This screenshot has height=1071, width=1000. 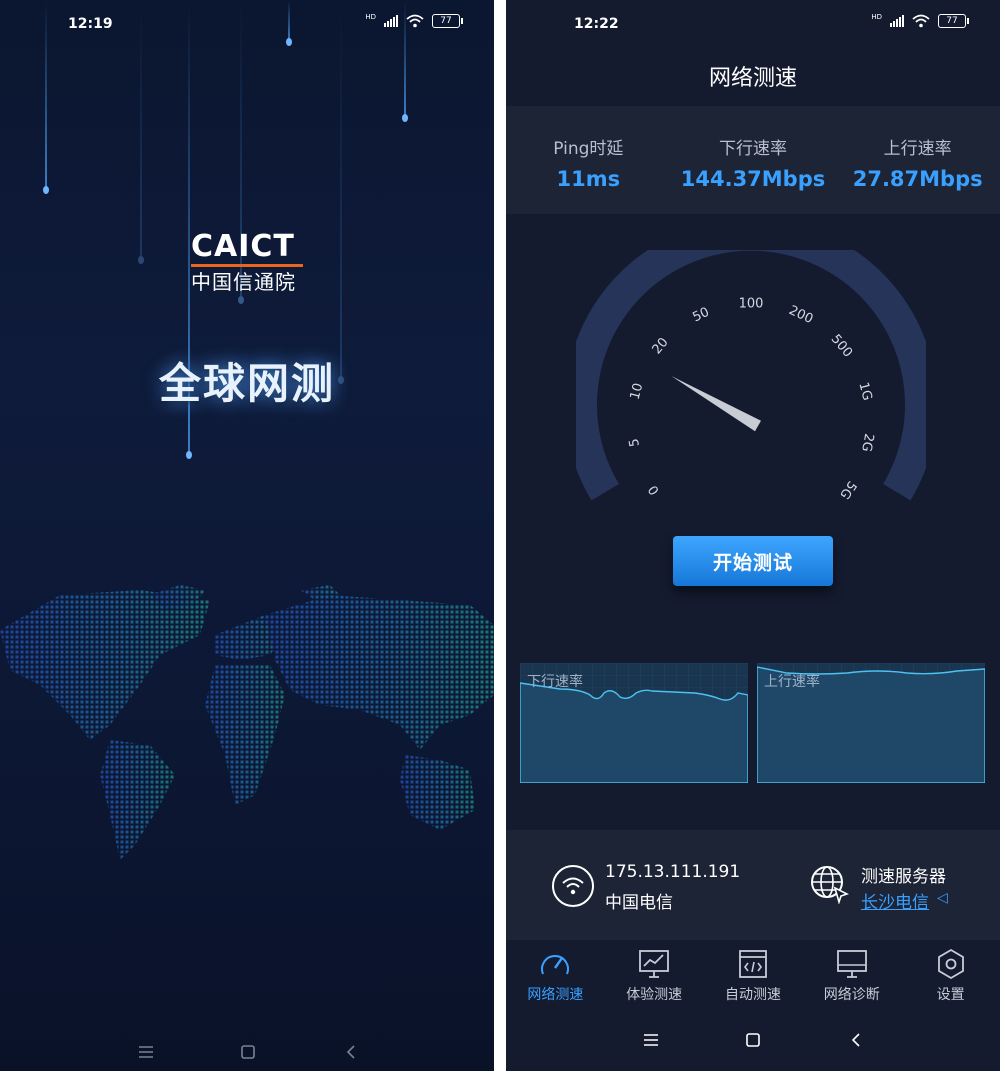 I want to click on monitor-icon, so click(x=851, y=964).